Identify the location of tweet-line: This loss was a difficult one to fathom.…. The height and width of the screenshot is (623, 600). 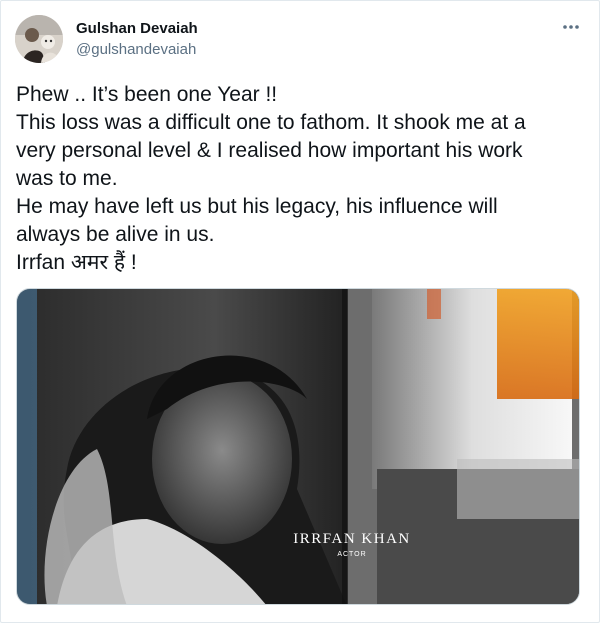
(271, 122).